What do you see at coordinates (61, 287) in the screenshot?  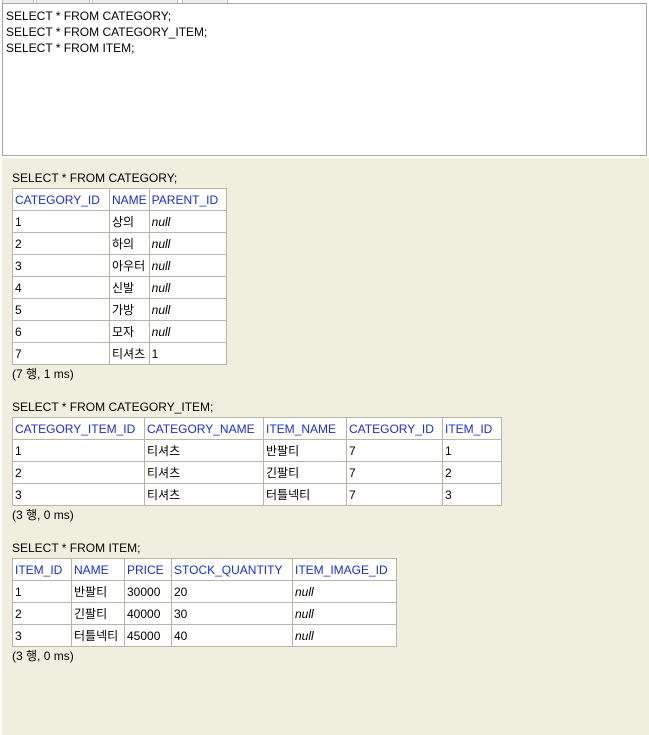 I see `cell: 4` at bounding box center [61, 287].